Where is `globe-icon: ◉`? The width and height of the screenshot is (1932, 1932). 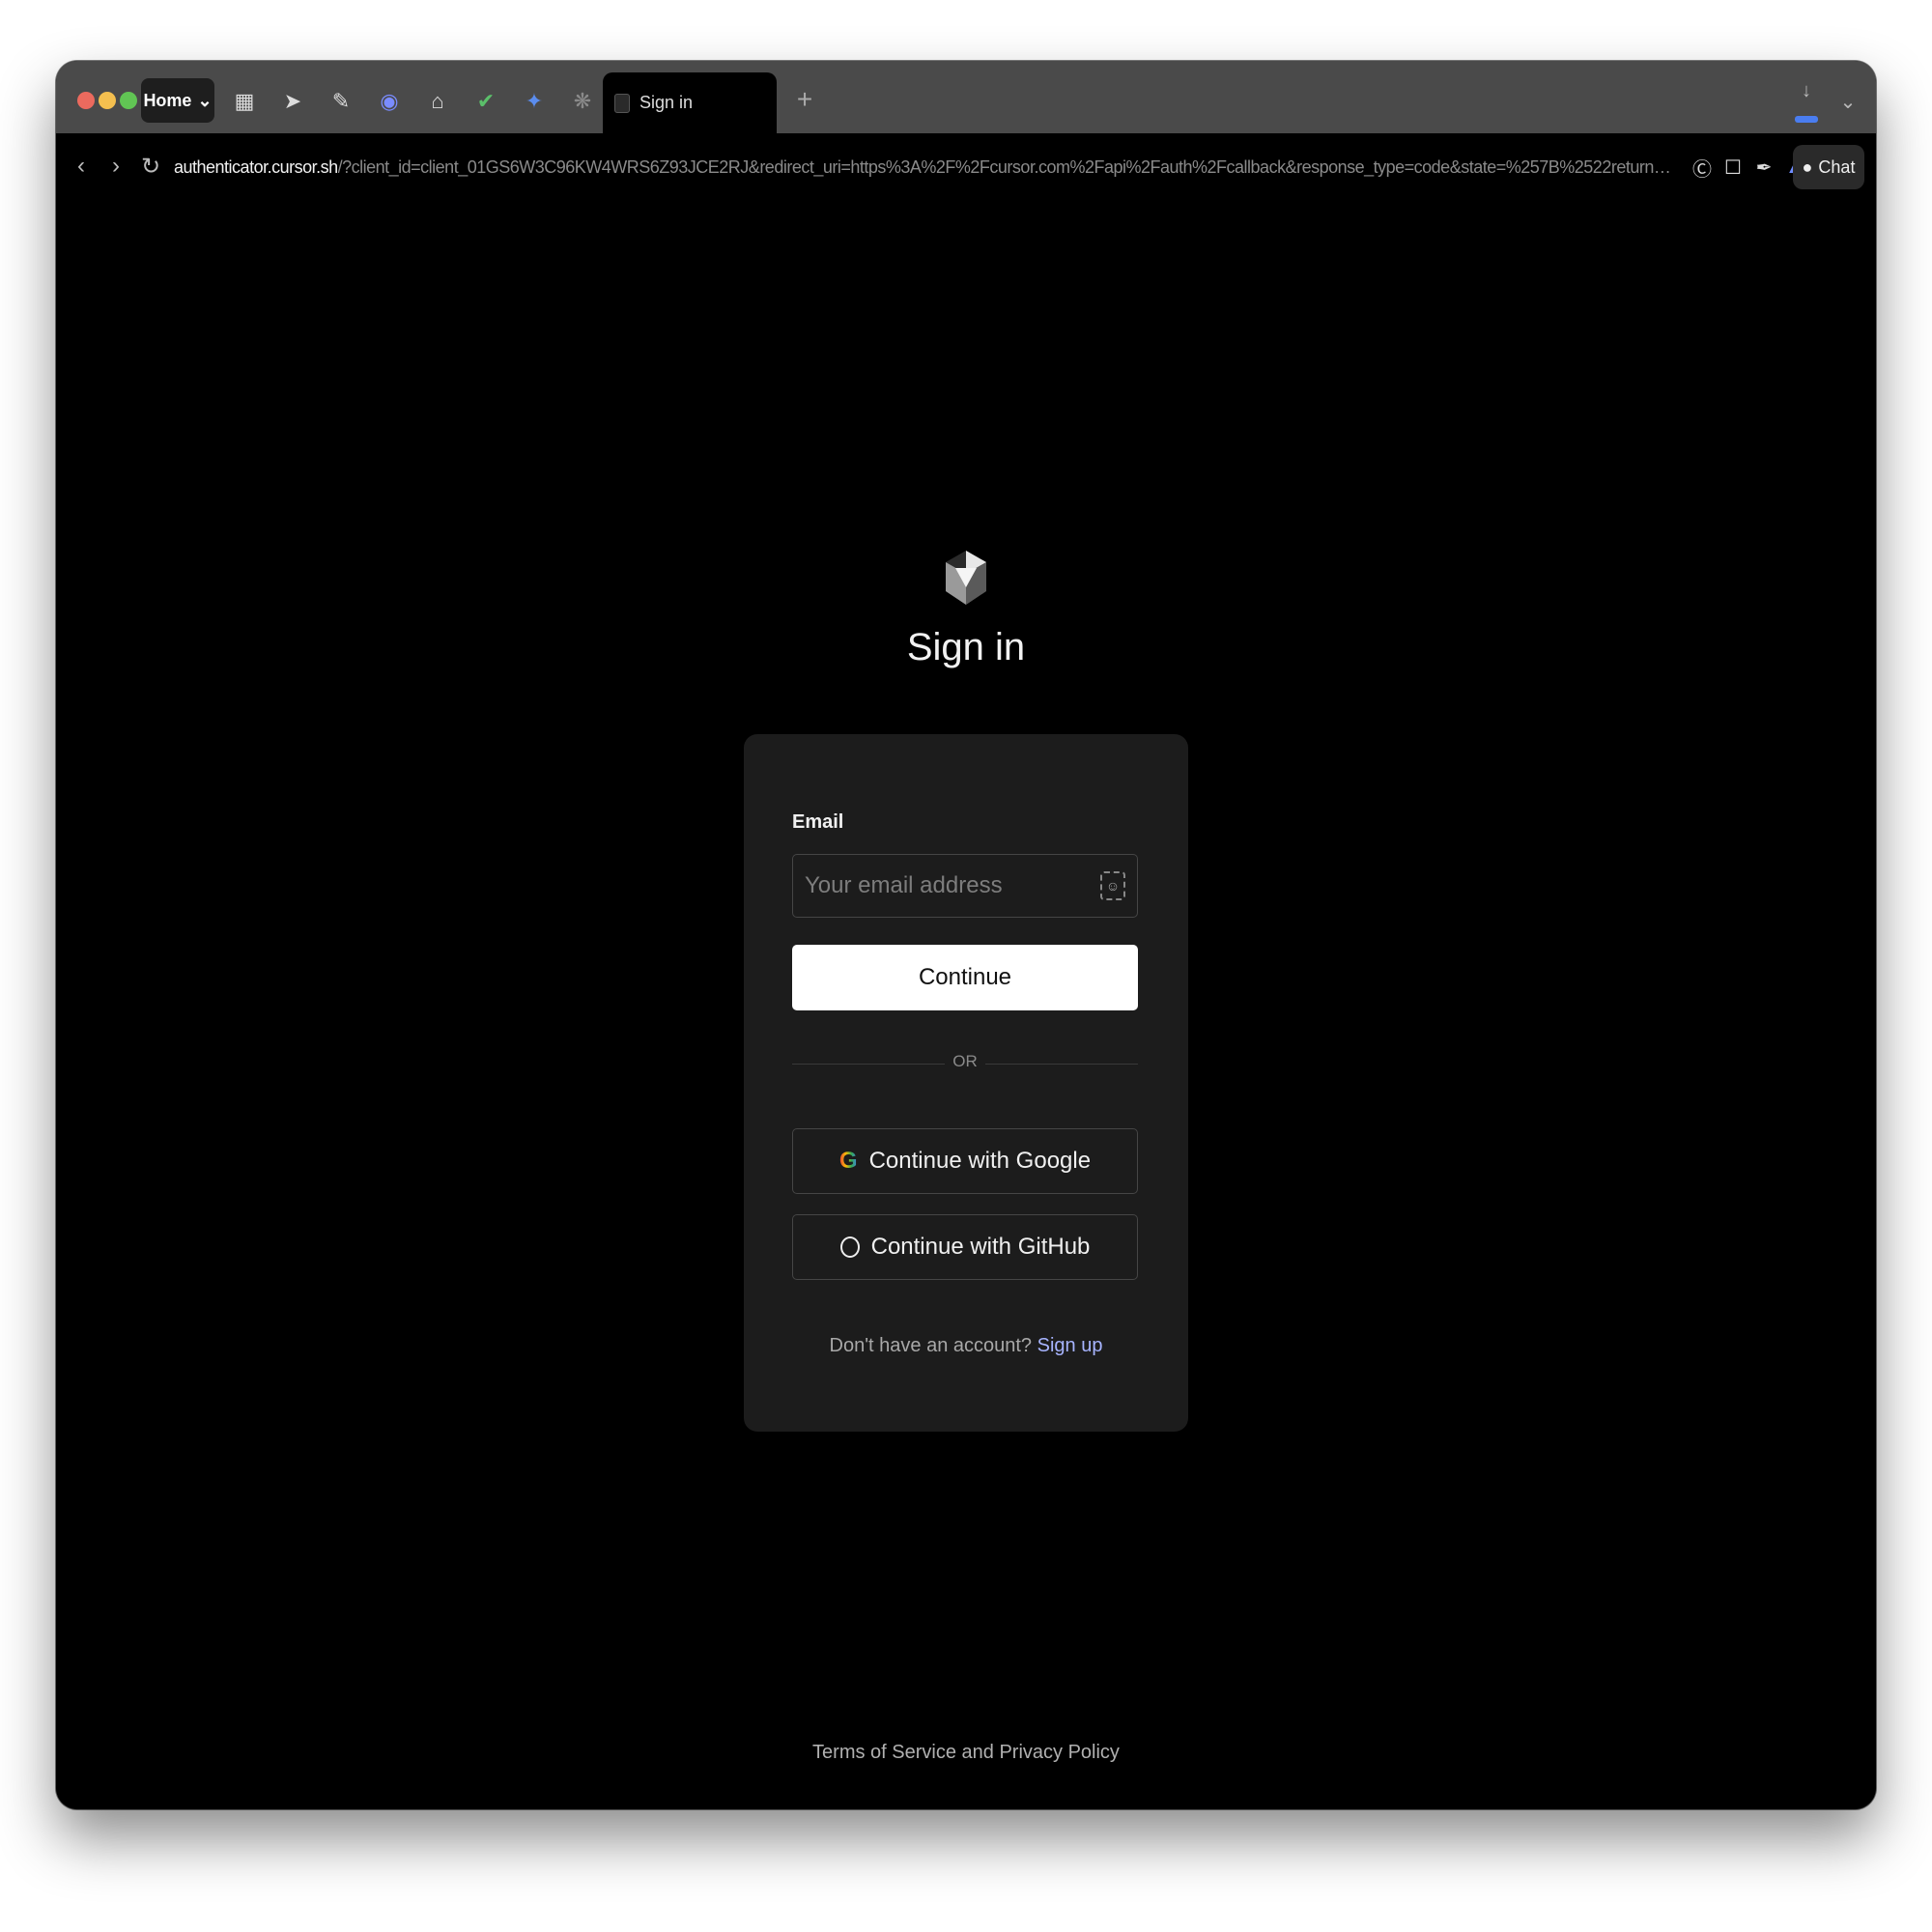
globe-icon: ◉ is located at coordinates (389, 101).